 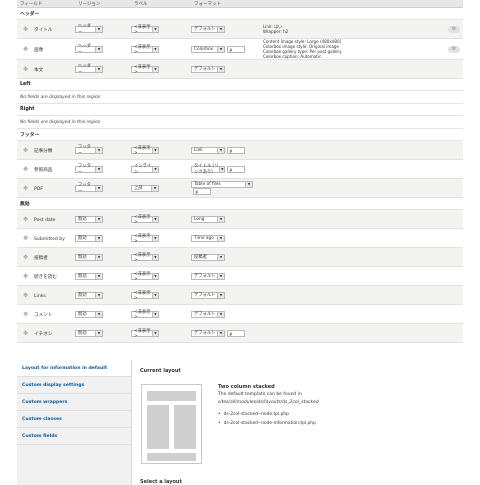 What do you see at coordinates (227, 276) in the screenshot?
I see `format-select-cell: デフォルト ▼` at bounding box center [227, 276].